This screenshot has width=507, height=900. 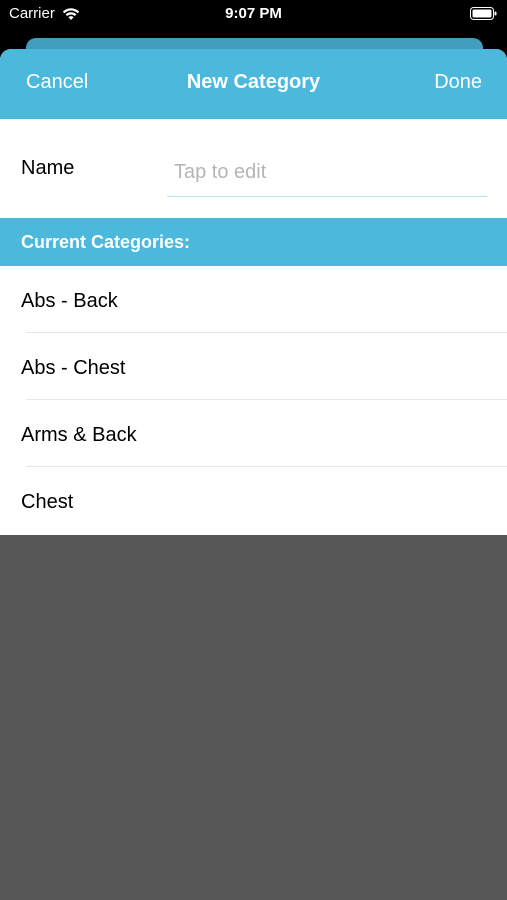 What do you see at coordinates (47, 502) in the screenshot?
I see `list-item-label: Chest` at bounding box center [47, 502].